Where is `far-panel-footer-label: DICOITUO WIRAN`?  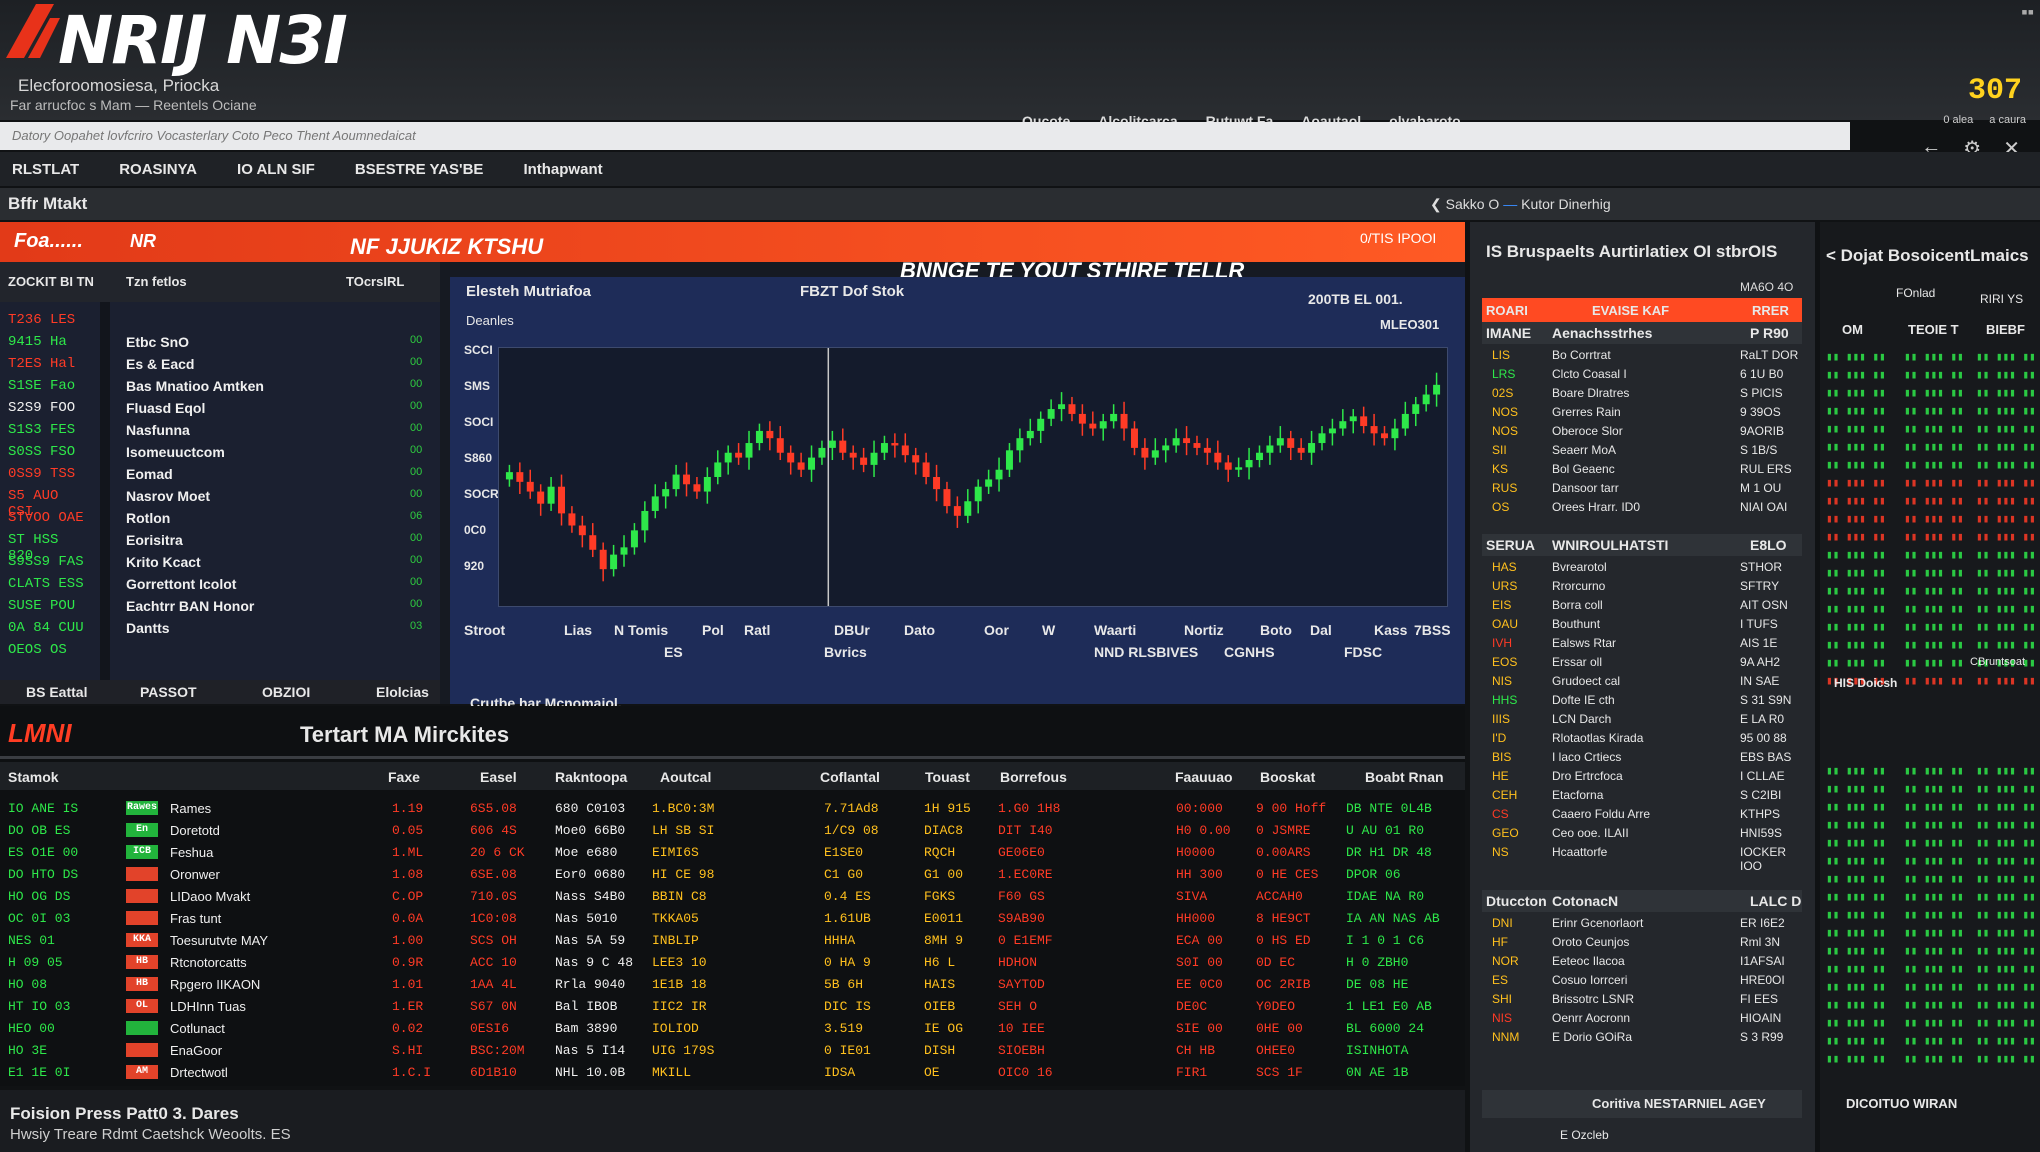 far-panel-footer-label: DICOITUO WIRAN is located at coordinates (1901, 1103).